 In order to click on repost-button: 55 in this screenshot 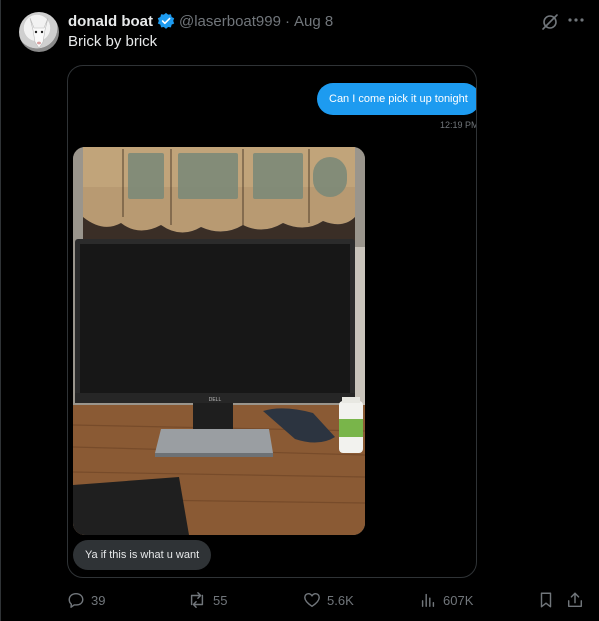, I will do `click(207, 600)`.